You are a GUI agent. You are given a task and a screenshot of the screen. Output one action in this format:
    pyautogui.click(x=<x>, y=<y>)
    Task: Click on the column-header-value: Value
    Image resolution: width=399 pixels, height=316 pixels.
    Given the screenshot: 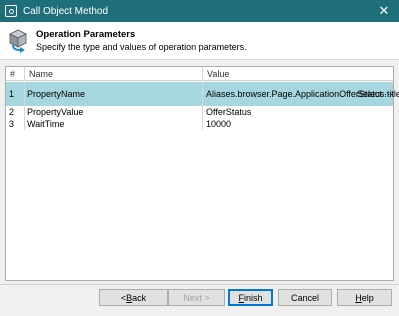 What is the action you would take?
    pyautogui.click(x=298, y=74)
    